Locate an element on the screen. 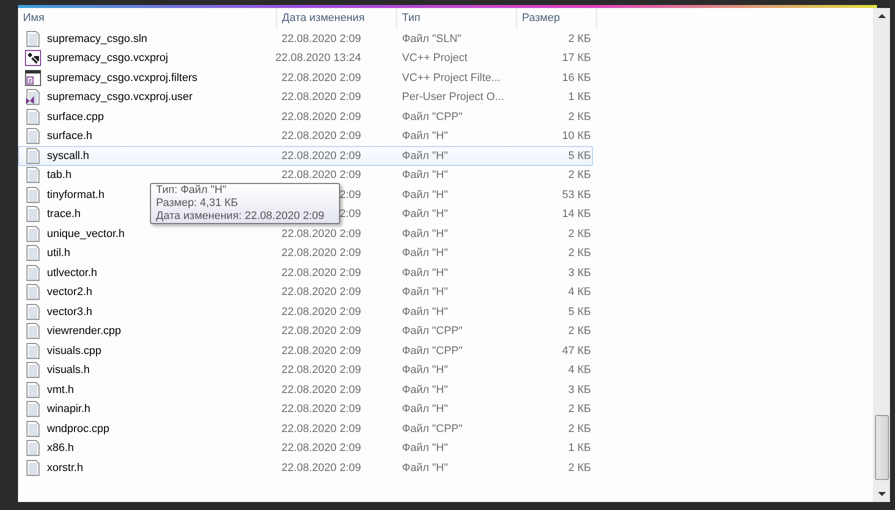 The height and width of the screenshot is (510, 895). file-name: x86.h is located at coordinates (60, 448).